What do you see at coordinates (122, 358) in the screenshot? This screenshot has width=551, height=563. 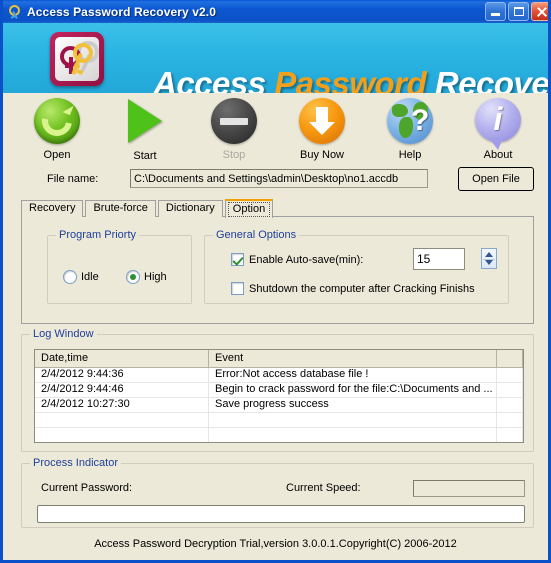 I see `log-column-header-datetime: Date,time` at bounding box center [122, 358].